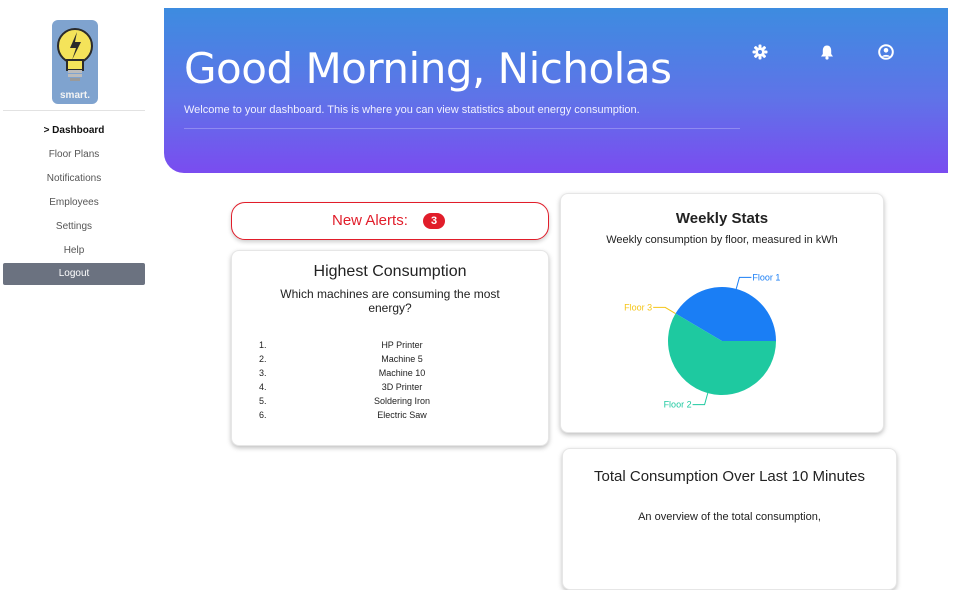 This screenshot has width=956, height=590. Describe the element at coordinates (390, 271) in the screenshot. I see `highest-consumption-title: Highest Consumption` at that location.